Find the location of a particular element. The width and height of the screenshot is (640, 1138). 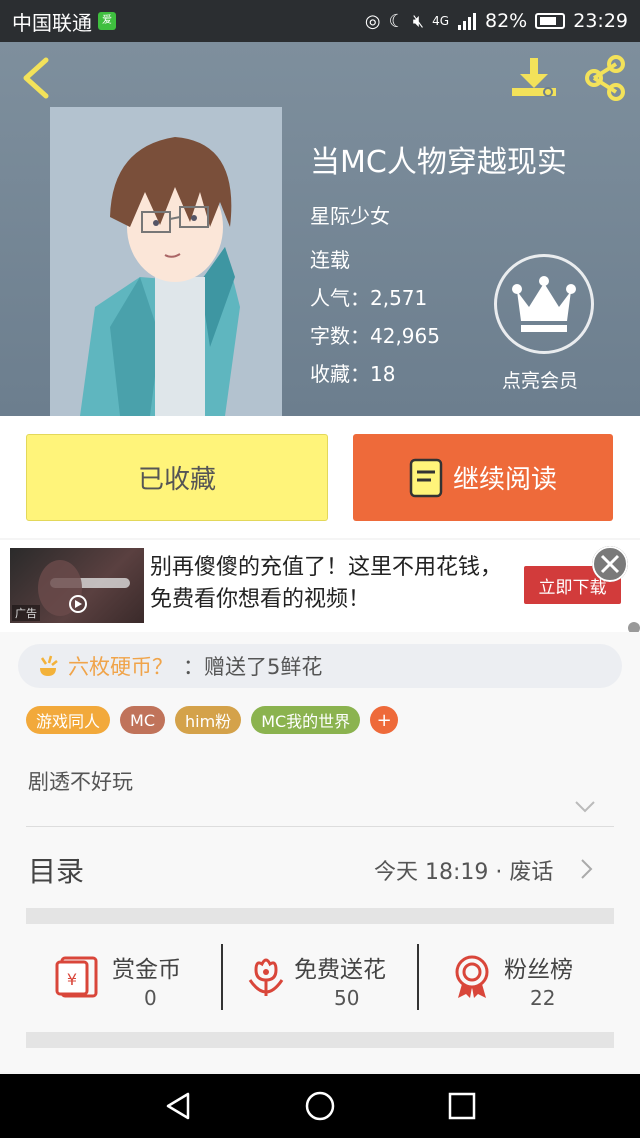

tag-item: 游戏同人 is located at coordinates (68, 720).